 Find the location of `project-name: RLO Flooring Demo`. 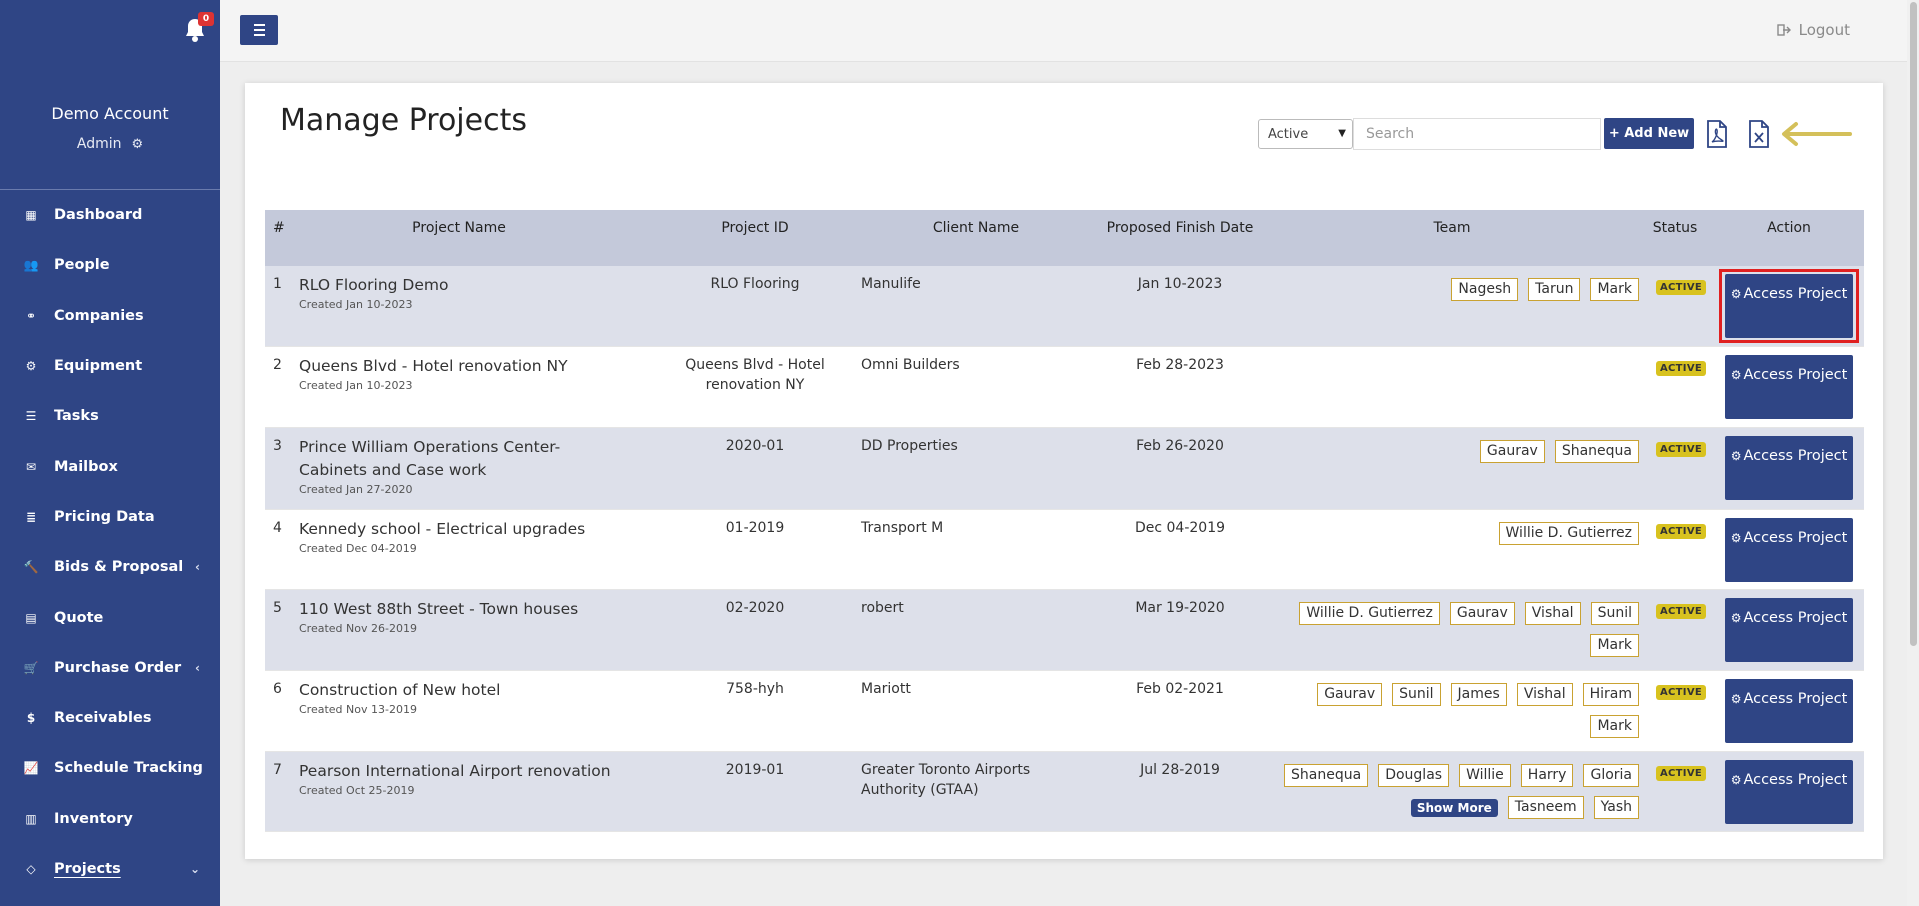

project-name: RLO Flooring Demo is located at coordinates (374, 285).